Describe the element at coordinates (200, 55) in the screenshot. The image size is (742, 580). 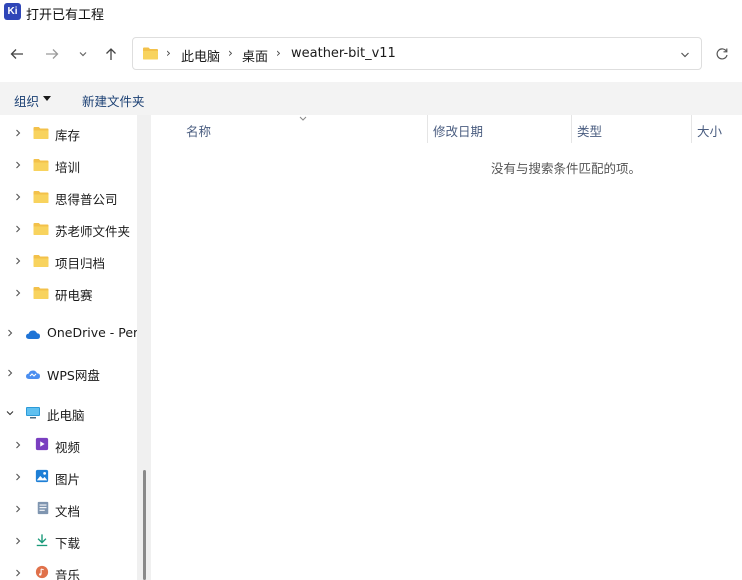
I see `breadcrumb-this-pc: 此电脑` at that location.